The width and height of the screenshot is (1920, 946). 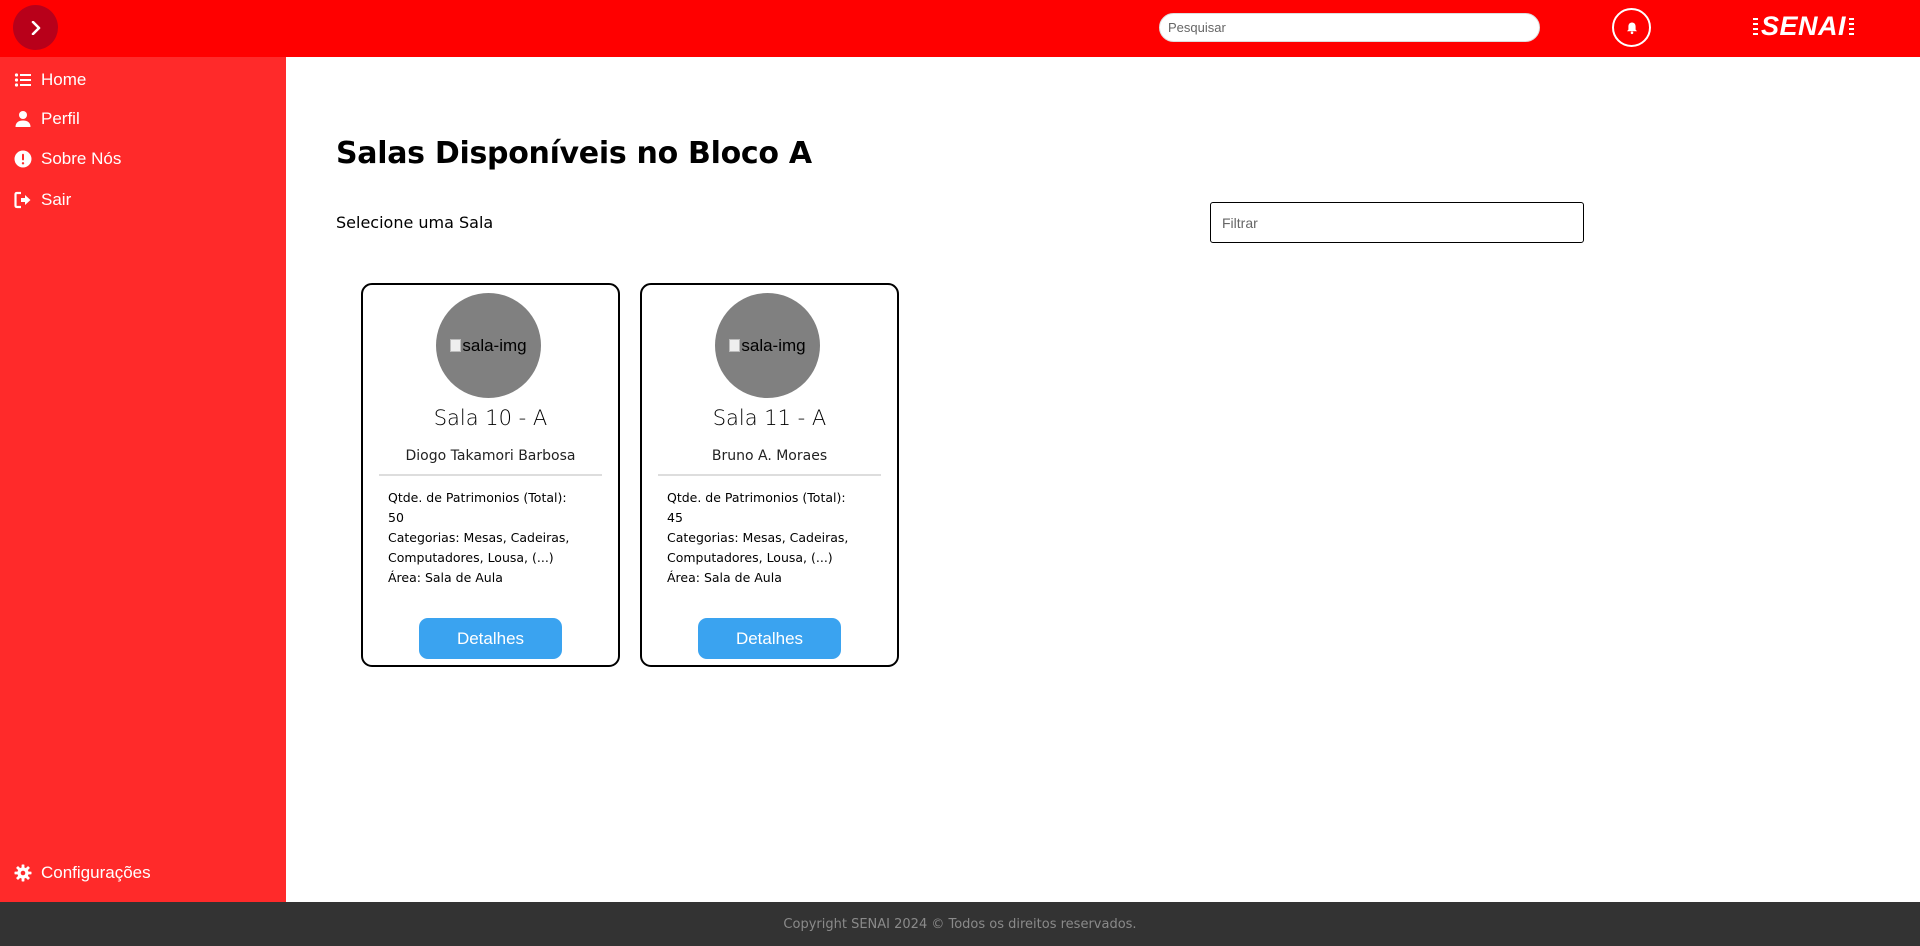 What do you see at coordinates (1397, 222) in the screenshot?
I see `filter-input` at bounding box center [1397, 222].